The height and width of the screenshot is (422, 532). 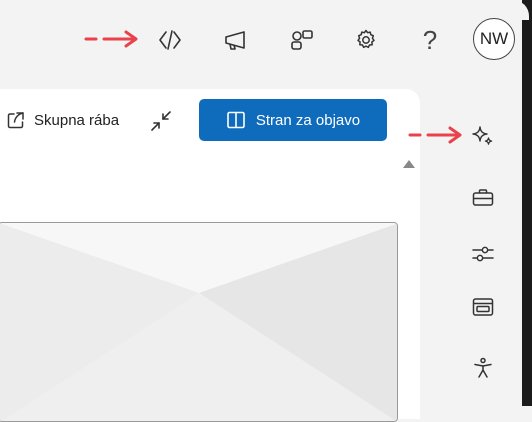 I want to click on announcement-icon, so click(x=235, y=40).